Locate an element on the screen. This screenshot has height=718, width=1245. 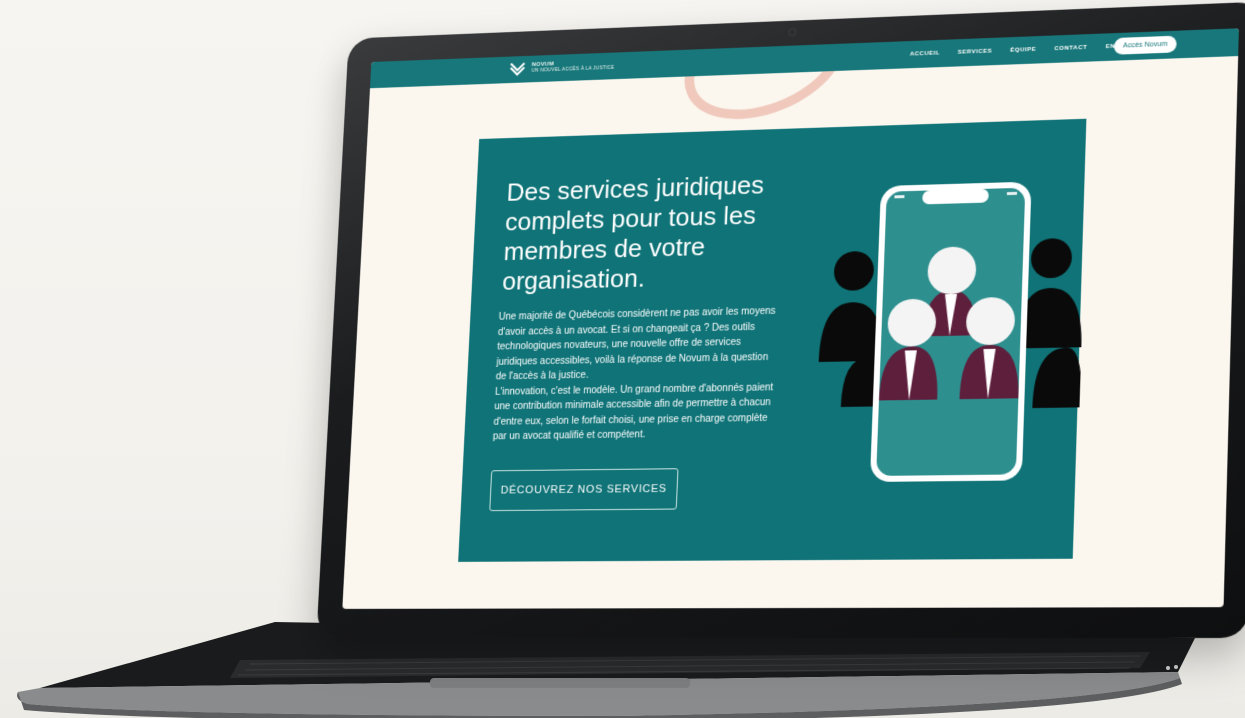
main-nav: ACCUEIL SERVICES ÉQUIPE CONTACT EN is located at coordinates (1012, 50).